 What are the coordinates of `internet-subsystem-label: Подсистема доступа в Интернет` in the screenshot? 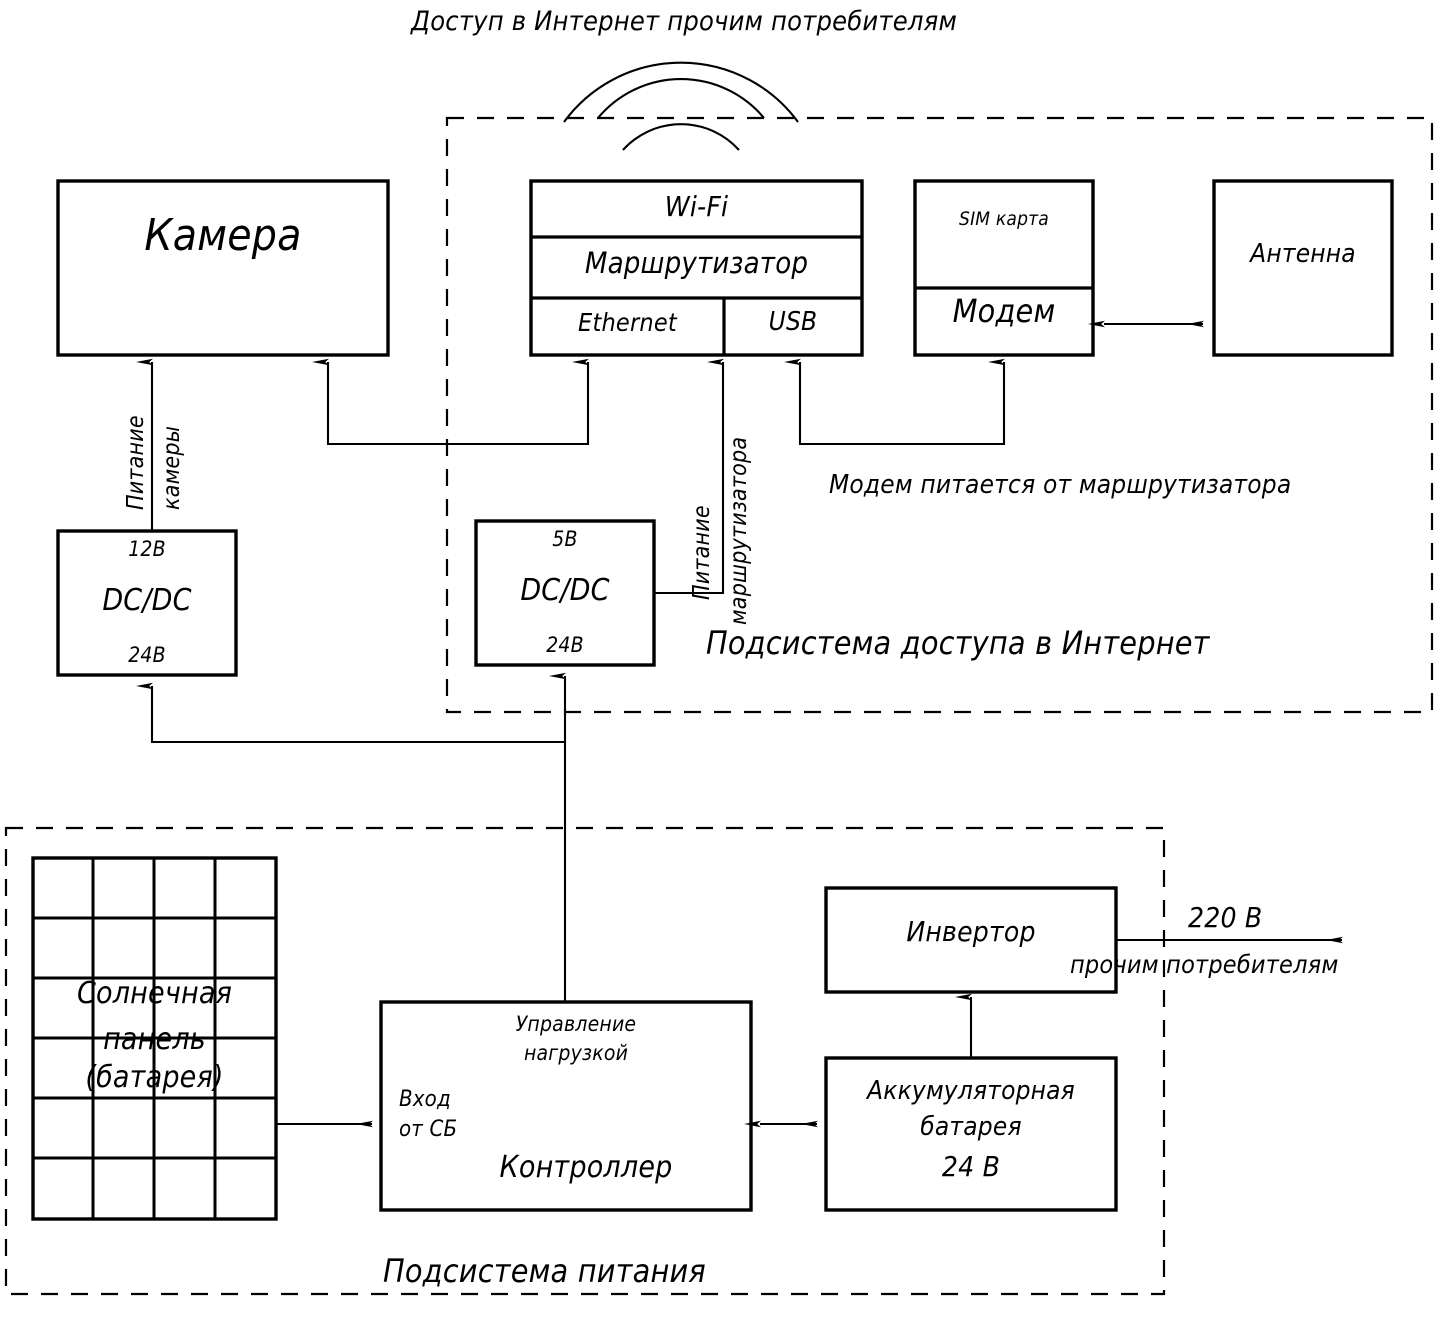 It's located at (958, 643).